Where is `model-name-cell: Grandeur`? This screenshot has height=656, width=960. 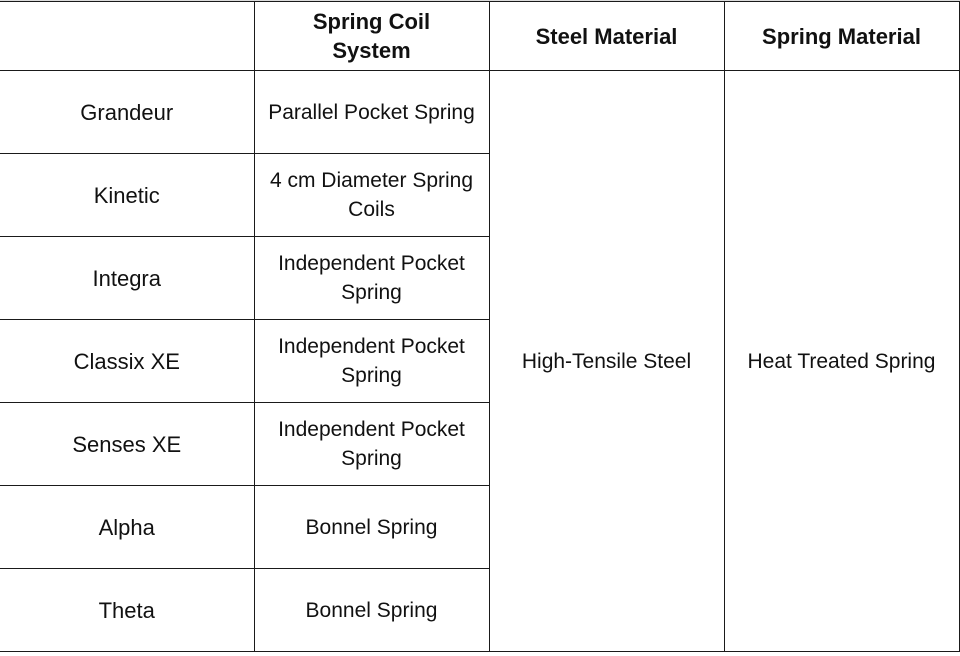 model-name-cell: Grandeur is located at coordinates (127, 112).